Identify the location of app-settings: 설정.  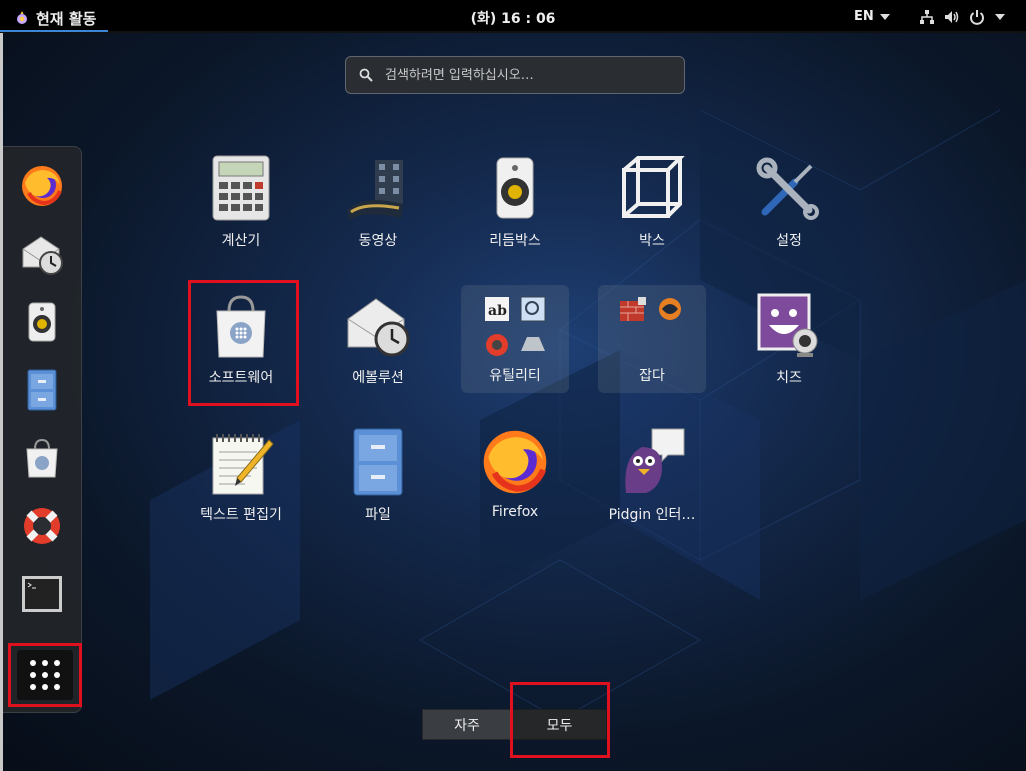
(789, 211).